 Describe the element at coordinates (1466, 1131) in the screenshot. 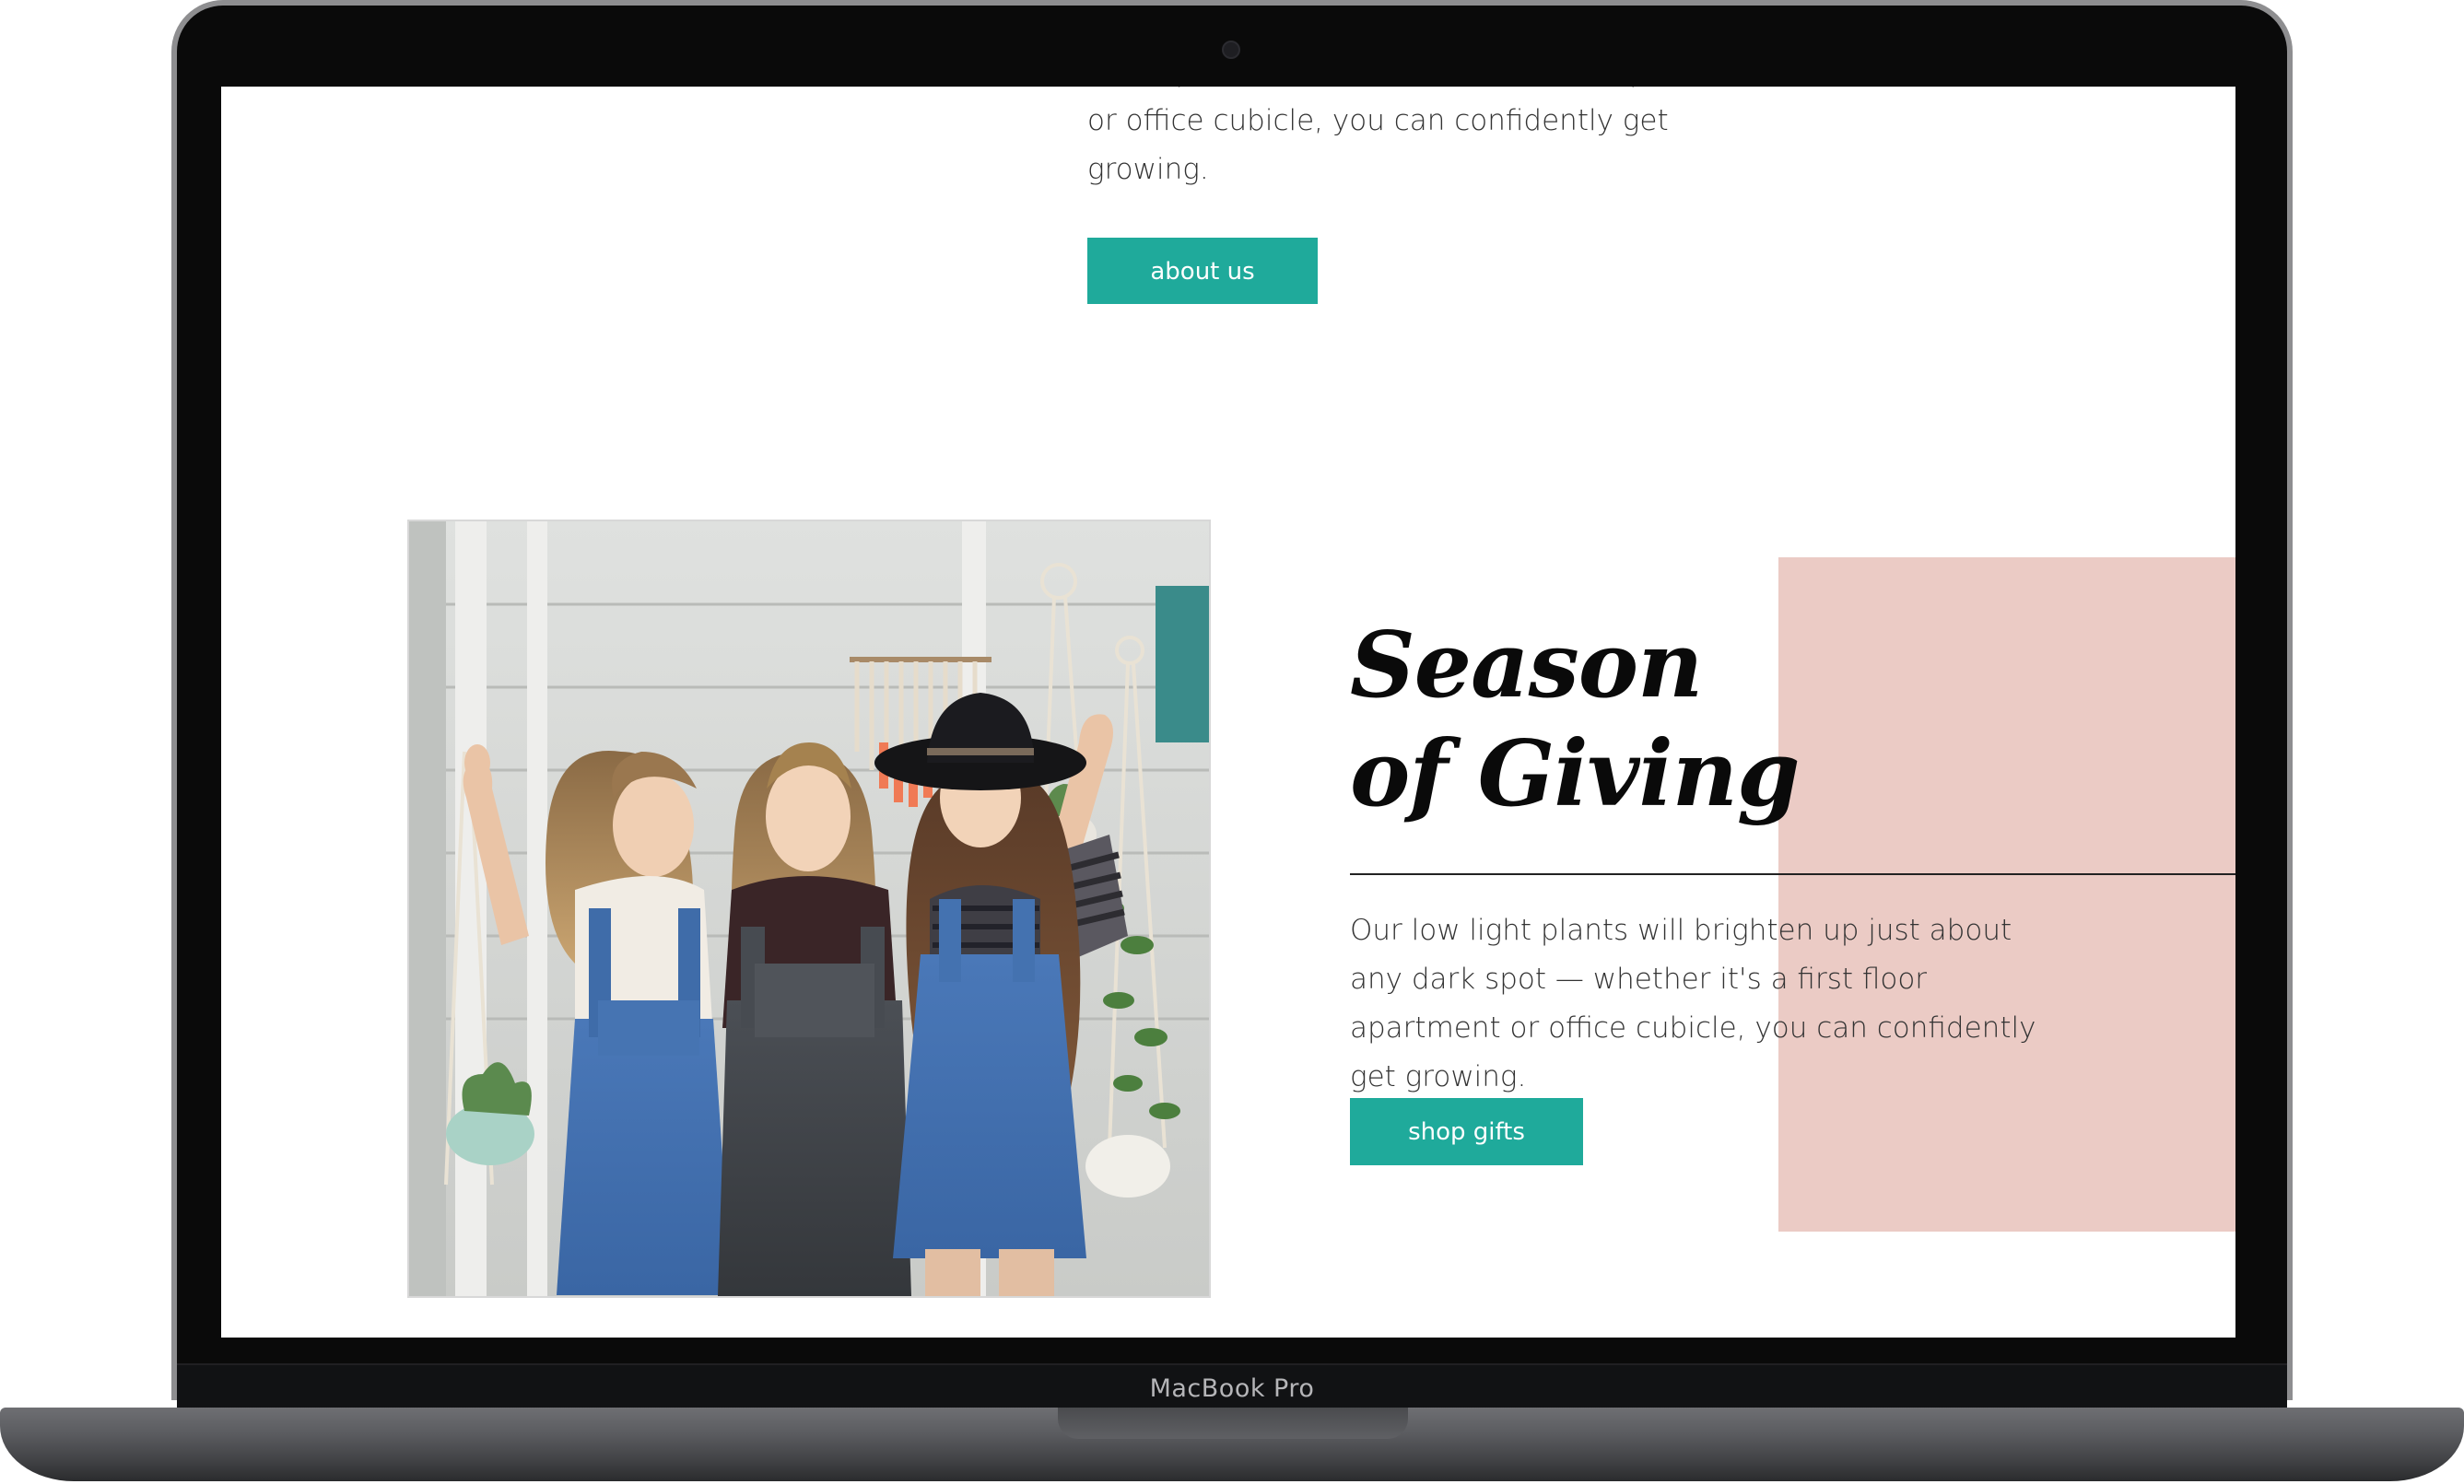

I see `shop-gifts-button: shop gifts` at that location.